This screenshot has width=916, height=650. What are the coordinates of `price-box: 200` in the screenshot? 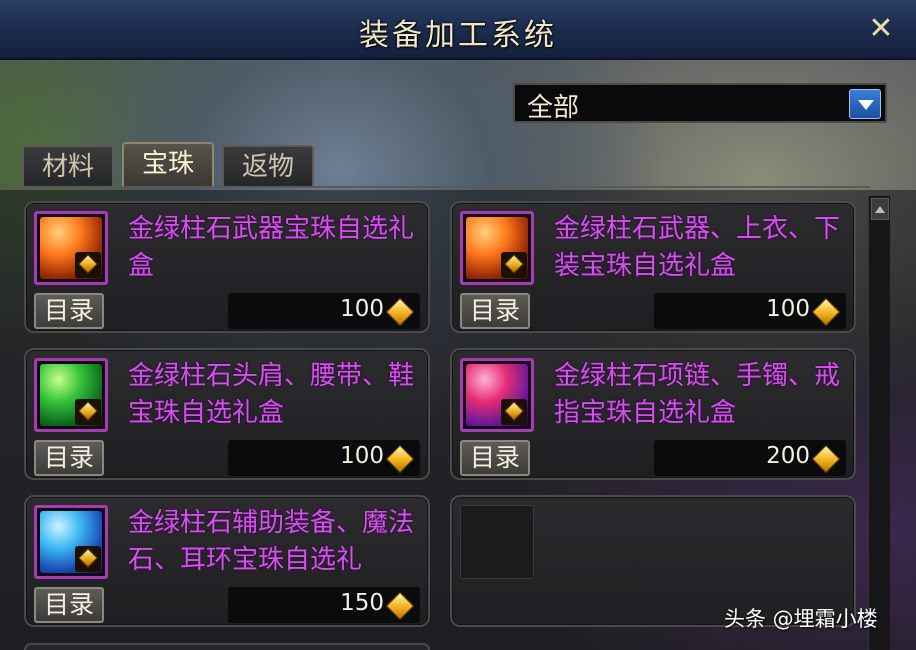 It's located at (750, 458).